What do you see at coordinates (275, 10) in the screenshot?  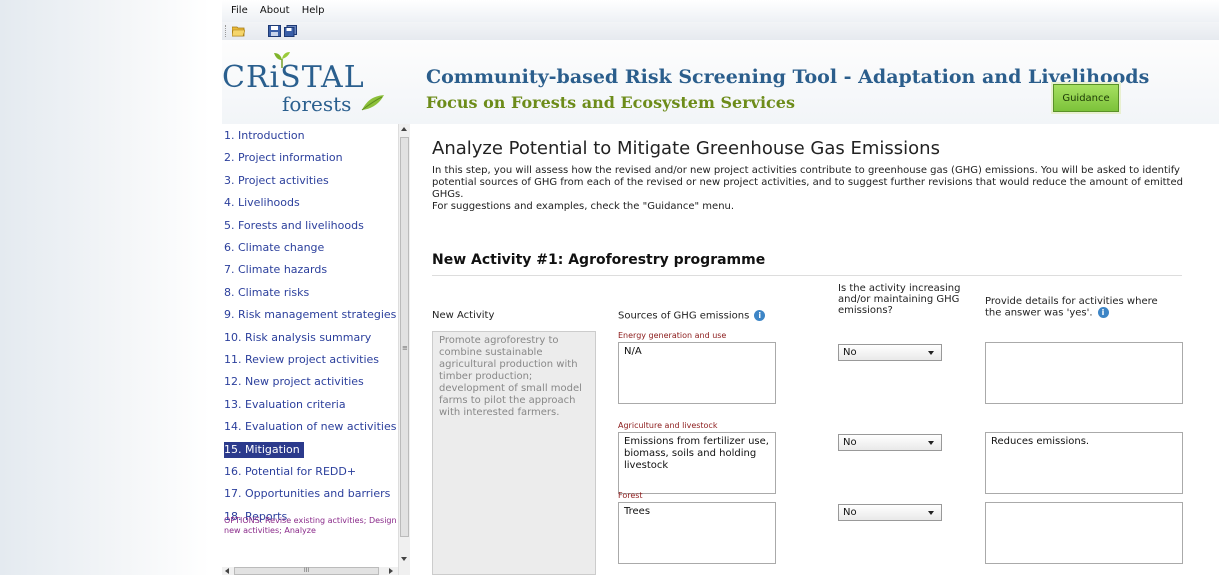 I see `menu-about: About` at bounding box center [275, 10].